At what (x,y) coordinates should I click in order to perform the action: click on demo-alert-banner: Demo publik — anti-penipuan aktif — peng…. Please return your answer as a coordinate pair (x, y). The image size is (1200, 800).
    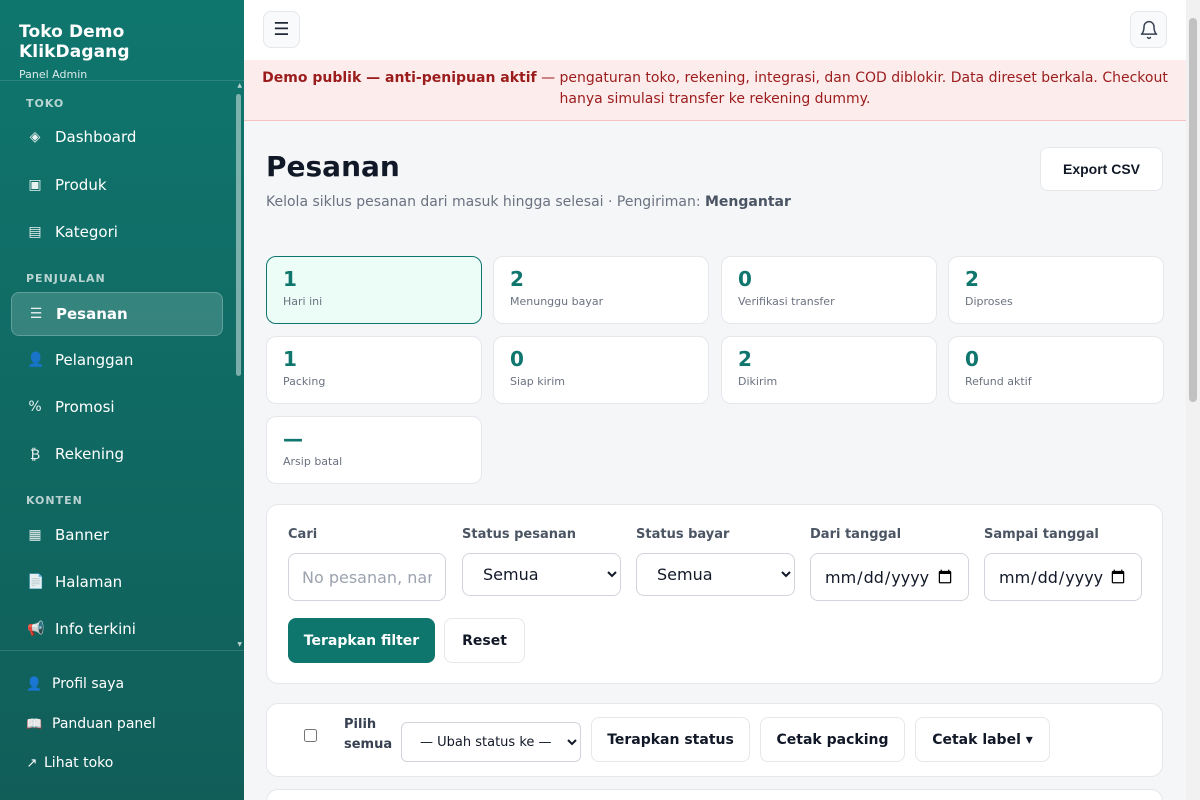
    Looking at the image, I should click on (715, 90).